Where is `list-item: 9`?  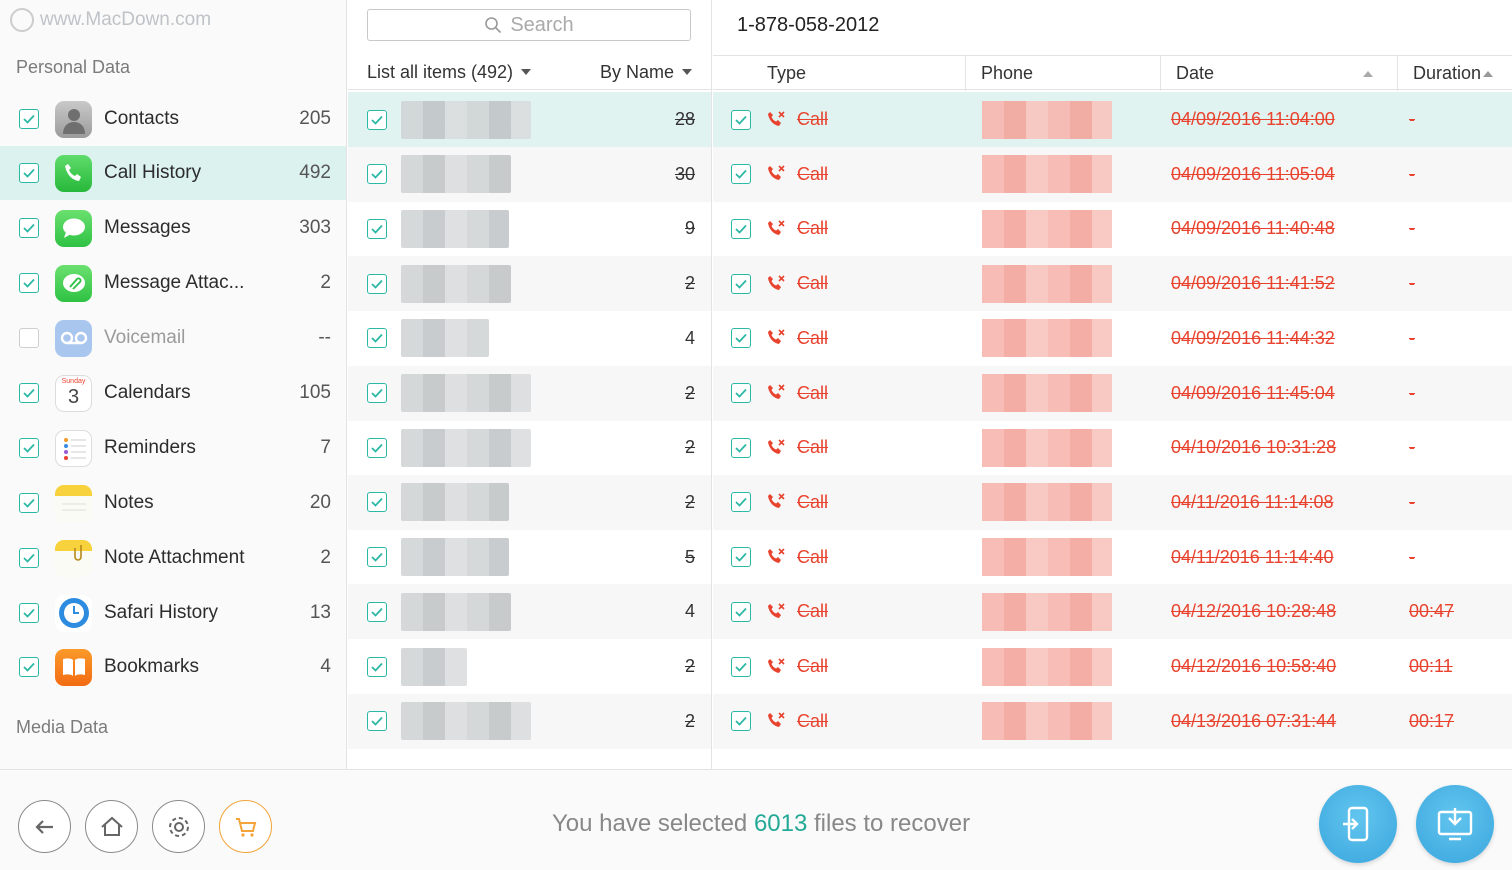
list-item: 9 is located at coordinates (529, 228).